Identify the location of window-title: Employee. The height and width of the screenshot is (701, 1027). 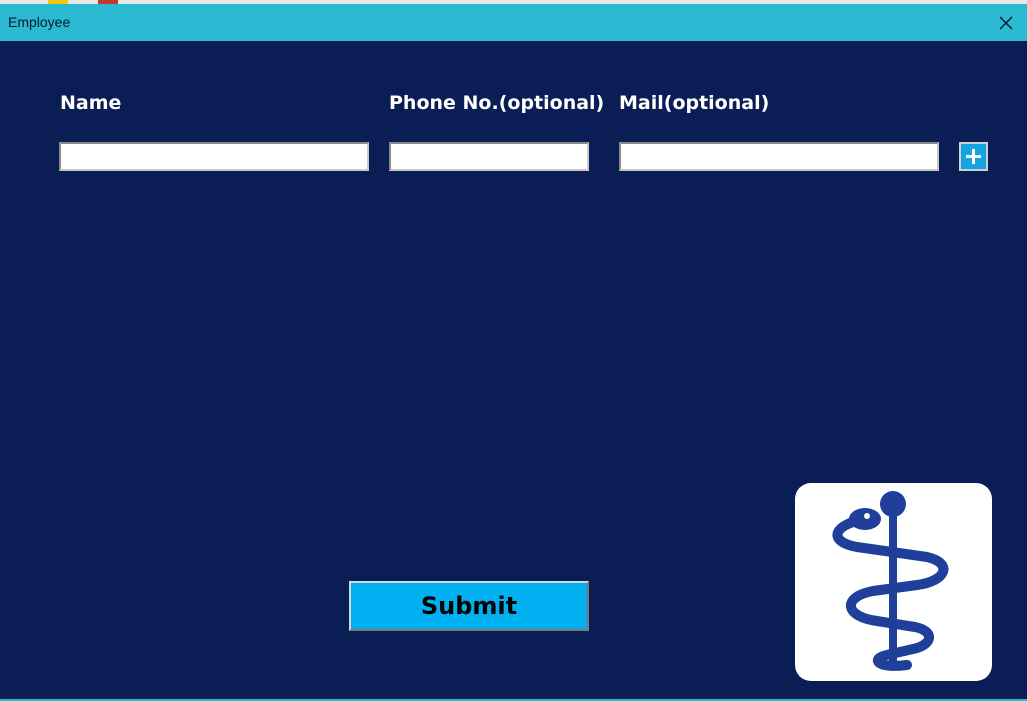
(39, 22).